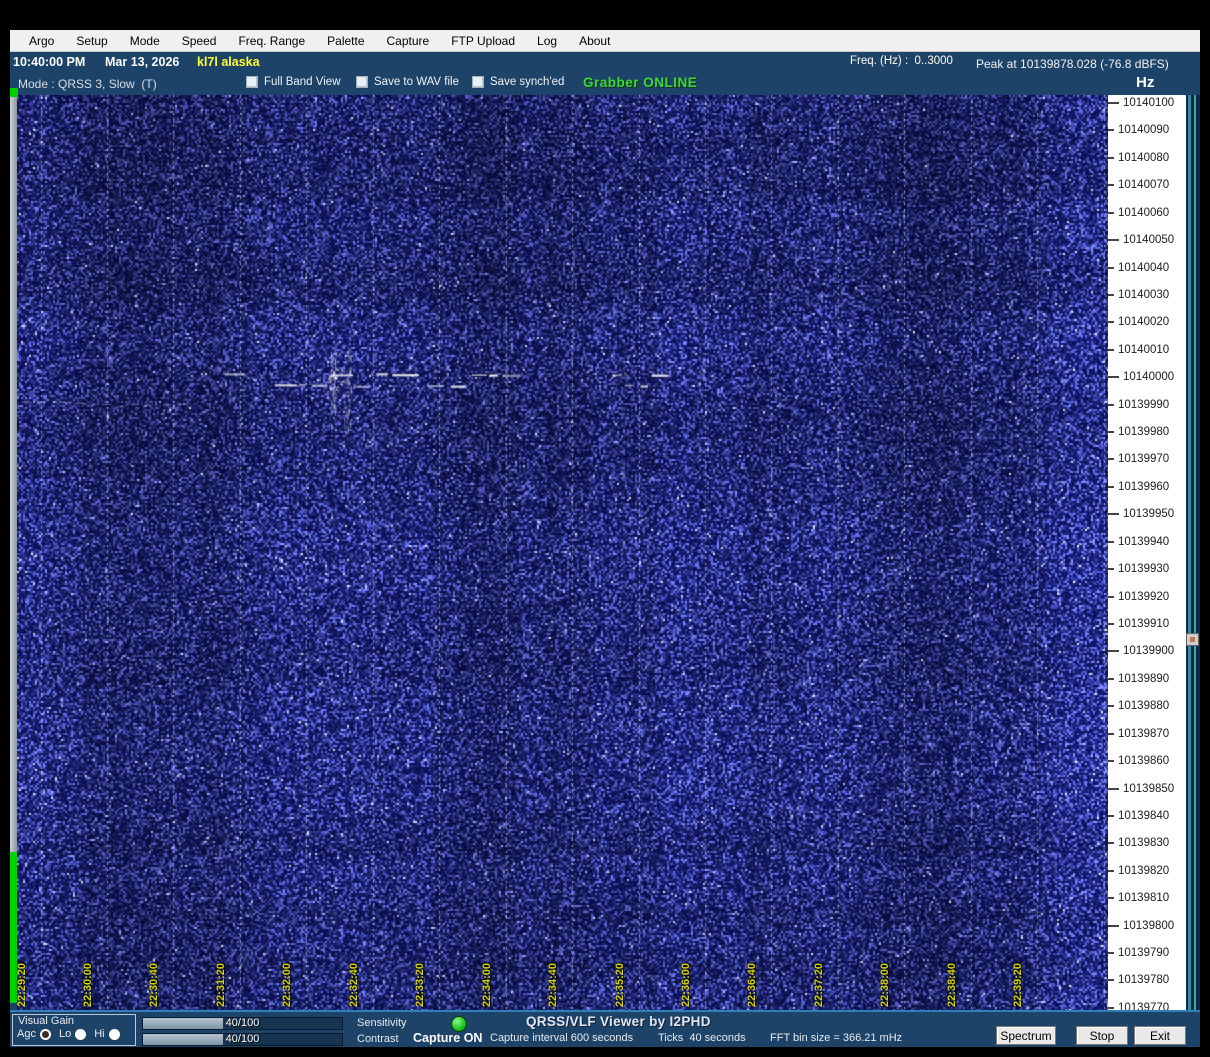 This screenshot has width=1210, height=1057. I want to click on date-readout: Mar 13, 2026, so click(142, 62).